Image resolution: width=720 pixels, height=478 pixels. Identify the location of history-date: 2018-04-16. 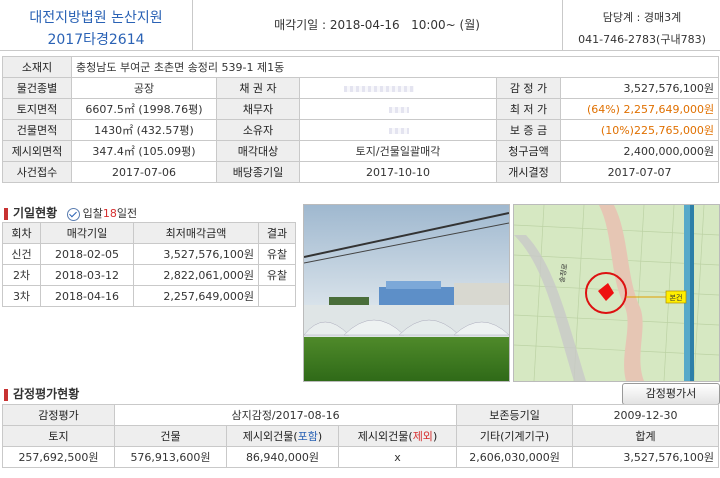
(87, 296).